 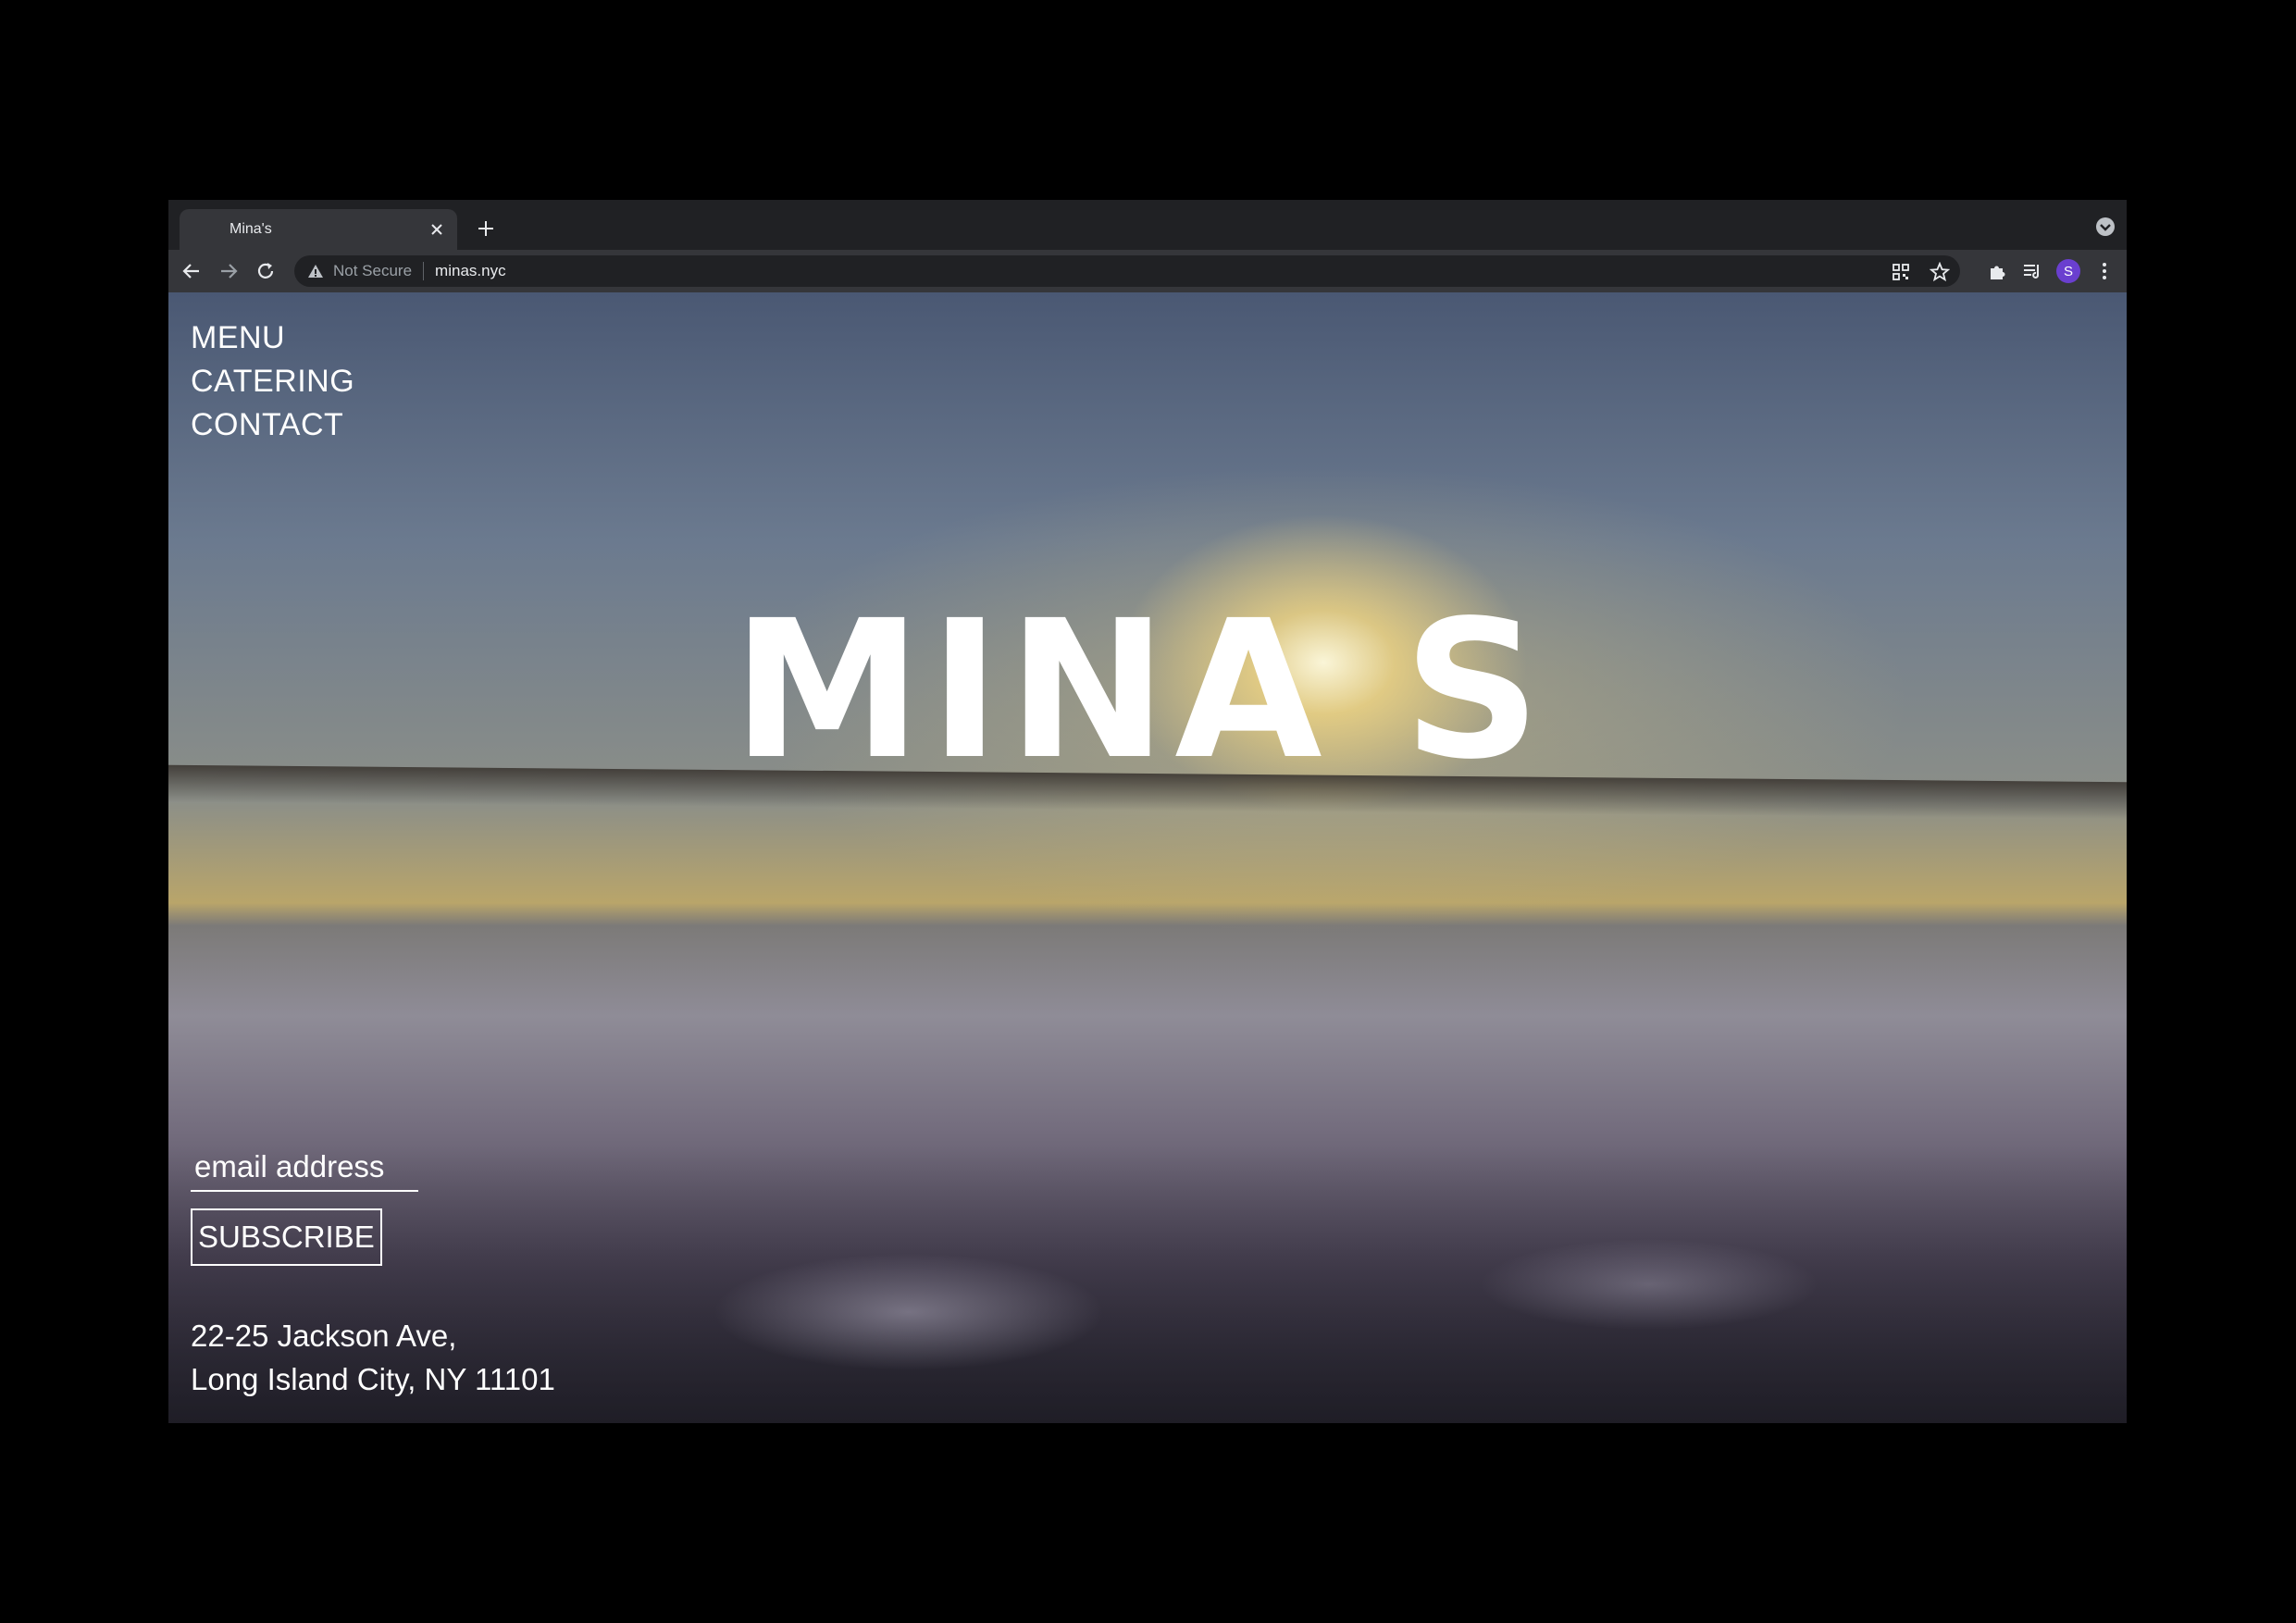 I want to click on nav-catering: CATERING, so click(x=272, y=381).